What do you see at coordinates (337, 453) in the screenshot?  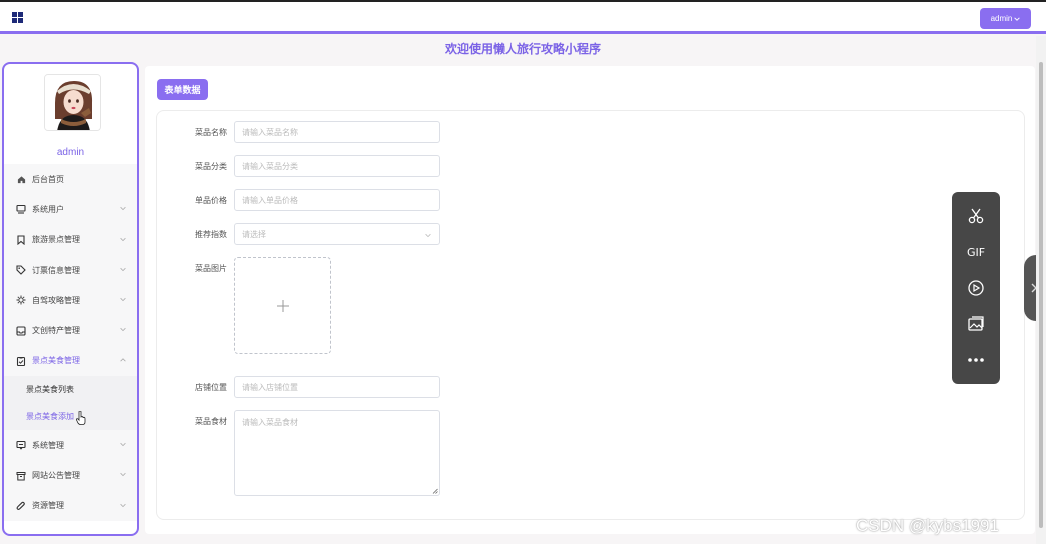 I see `ingredients-textarea: 请输入菜品食材` at bounding box center [337, 453].